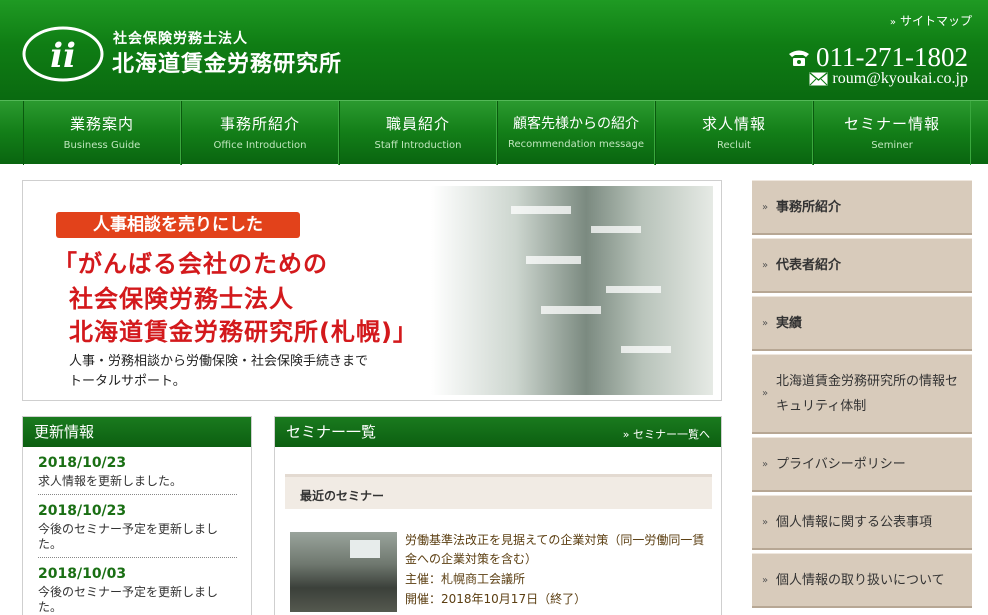  Describe the element at coordinates (127, 381) in the screenshot. I see `hero-subtitle-line: トータルサポート。` at that location.